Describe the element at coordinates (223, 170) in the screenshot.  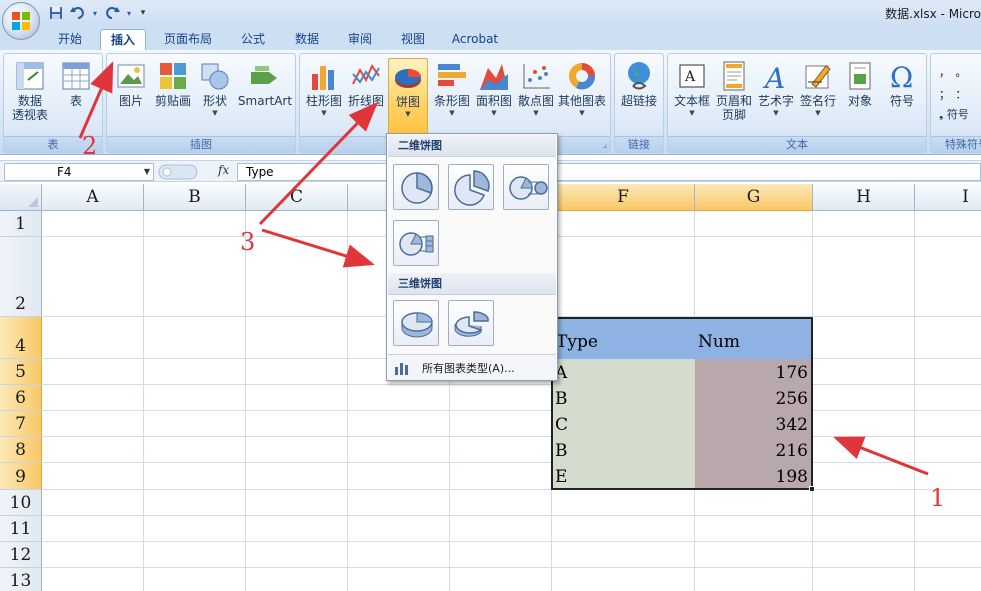
I see `insert-function-icon: fx` at that location.